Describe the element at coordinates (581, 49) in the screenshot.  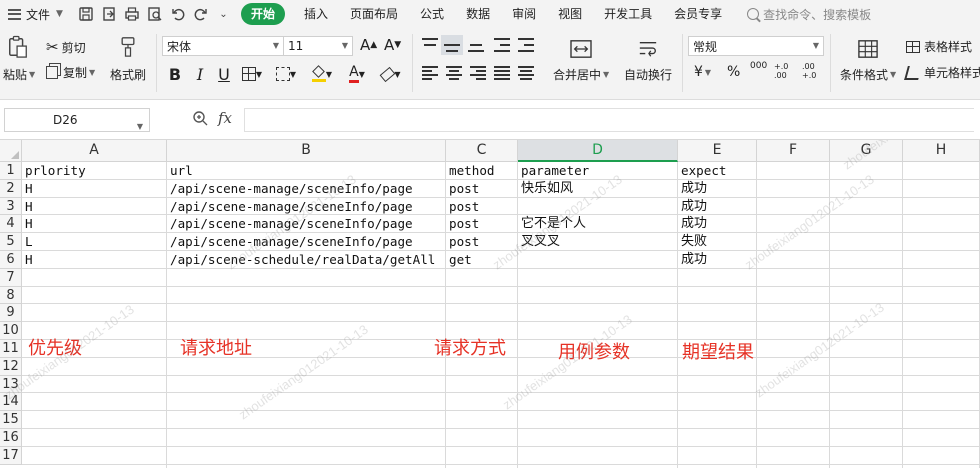
I see `merge-center-icon` at that location.